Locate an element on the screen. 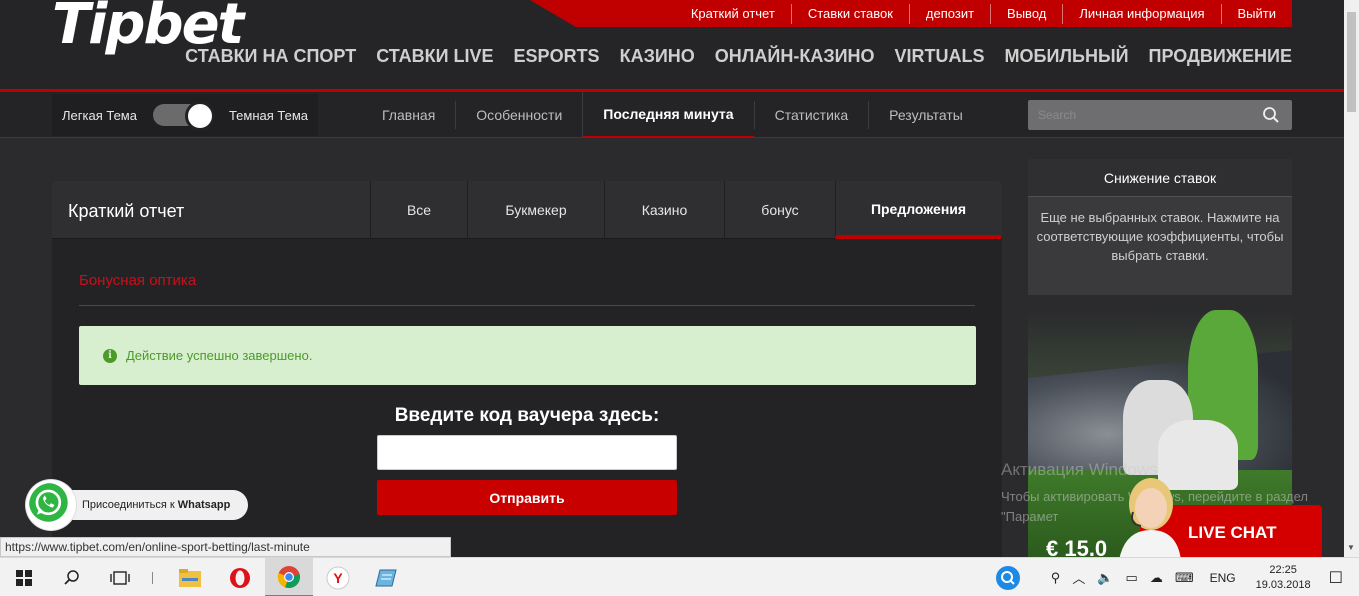  panel-tabs: Все Букмекер Казино бонус Предложения is located at coordinates (685, 210).